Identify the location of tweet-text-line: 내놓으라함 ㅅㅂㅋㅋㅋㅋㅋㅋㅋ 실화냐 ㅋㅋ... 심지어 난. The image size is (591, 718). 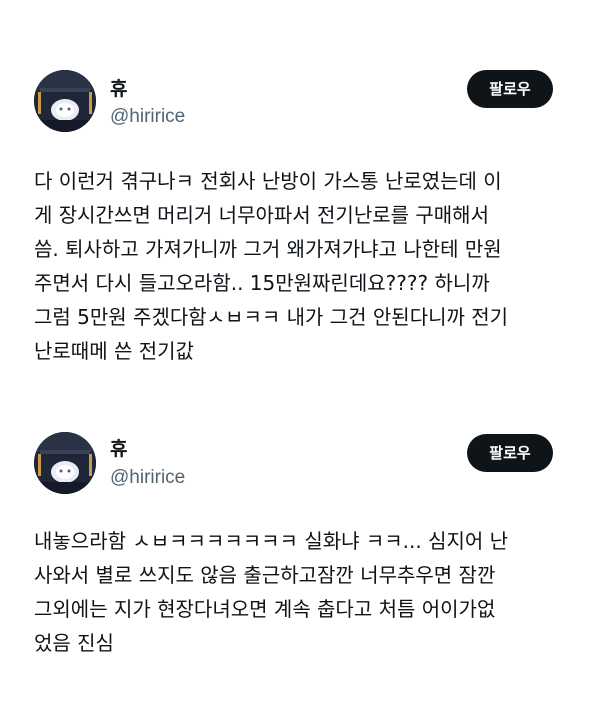
(271, 541).